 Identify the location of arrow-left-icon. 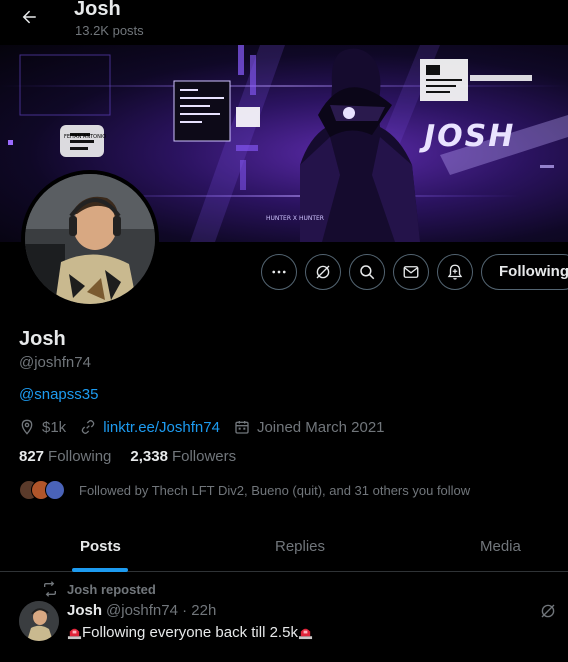
(29, 17).